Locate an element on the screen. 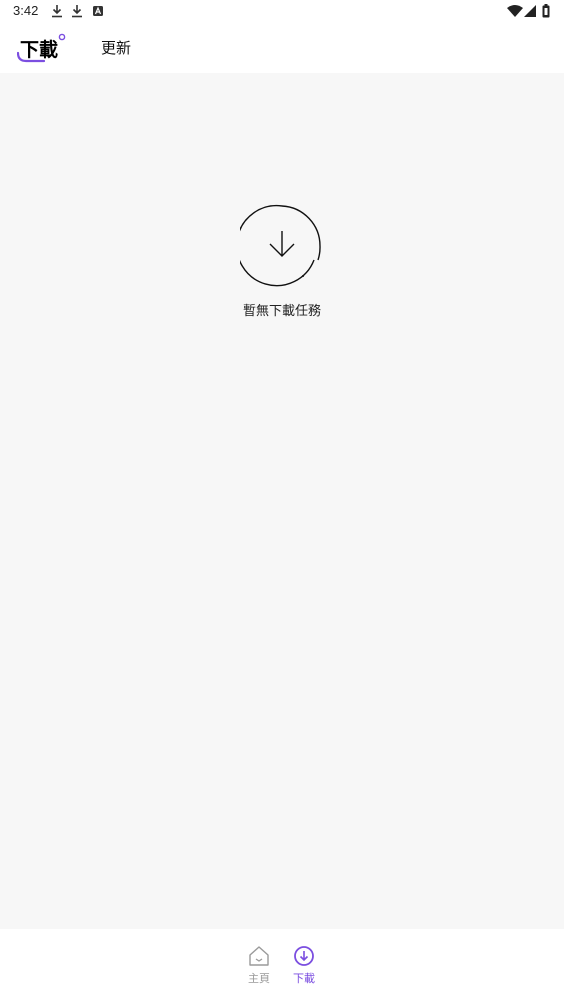 Image resolution: width=564 pixels, height=1004 pixels. status-bar: 3:42 is located at coordinates (282, 12).